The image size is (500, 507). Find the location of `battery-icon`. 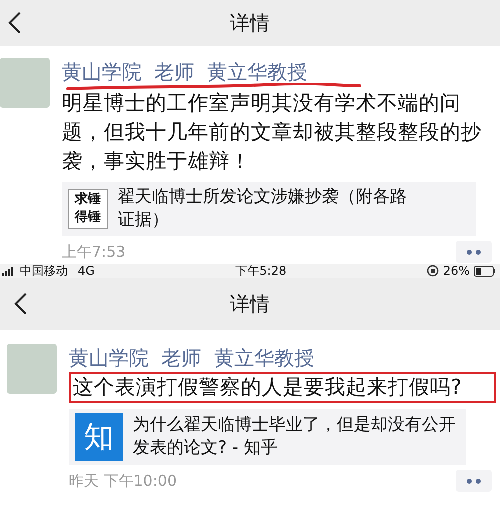

battery-icon is located at coordinates (485, 271).